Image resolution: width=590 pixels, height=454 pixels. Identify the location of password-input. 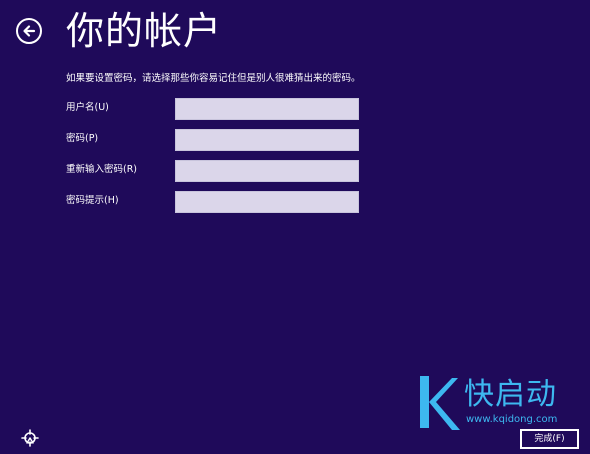
(267, 140).